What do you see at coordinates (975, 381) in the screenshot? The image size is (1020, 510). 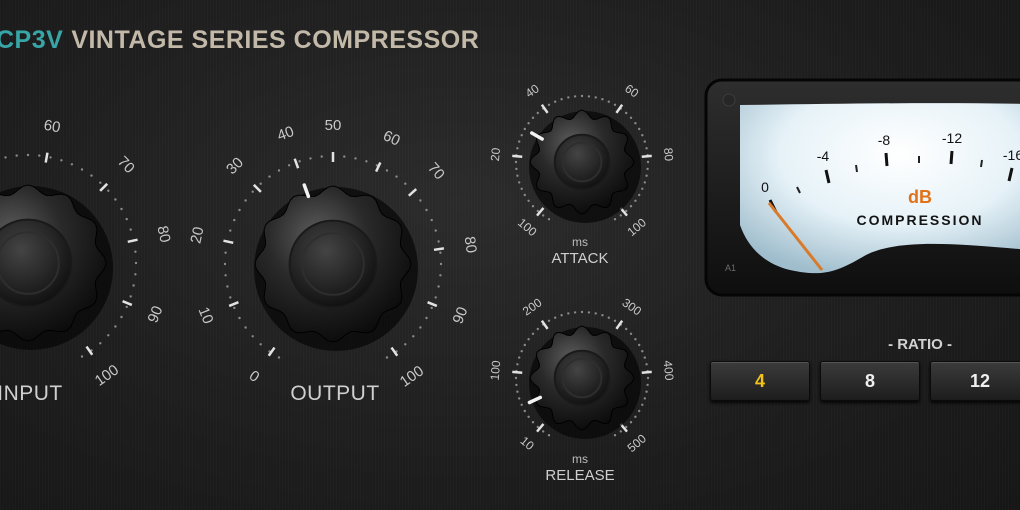 I see `ratio-button-12: 12` at bounding box center [975, 381].